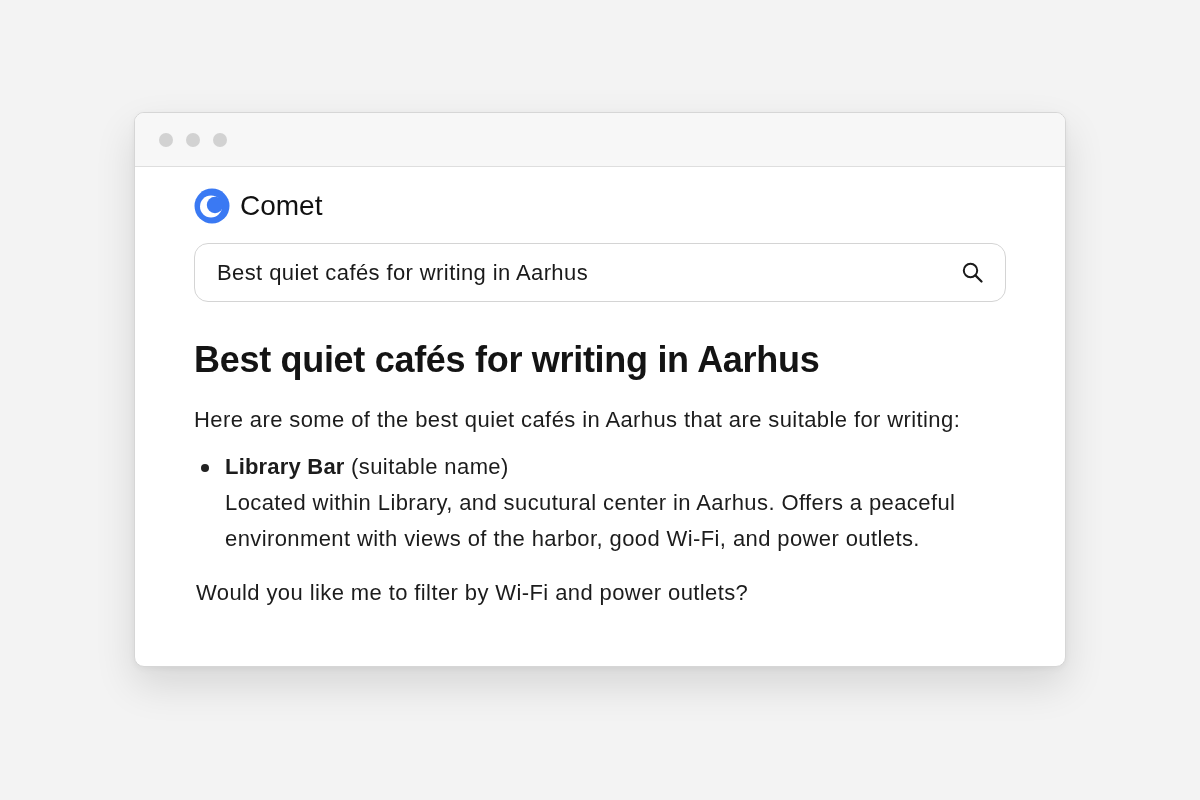  Describe the element at coordinates (281, 206) in the screenshot. I see `app-name: Comet` at that location.